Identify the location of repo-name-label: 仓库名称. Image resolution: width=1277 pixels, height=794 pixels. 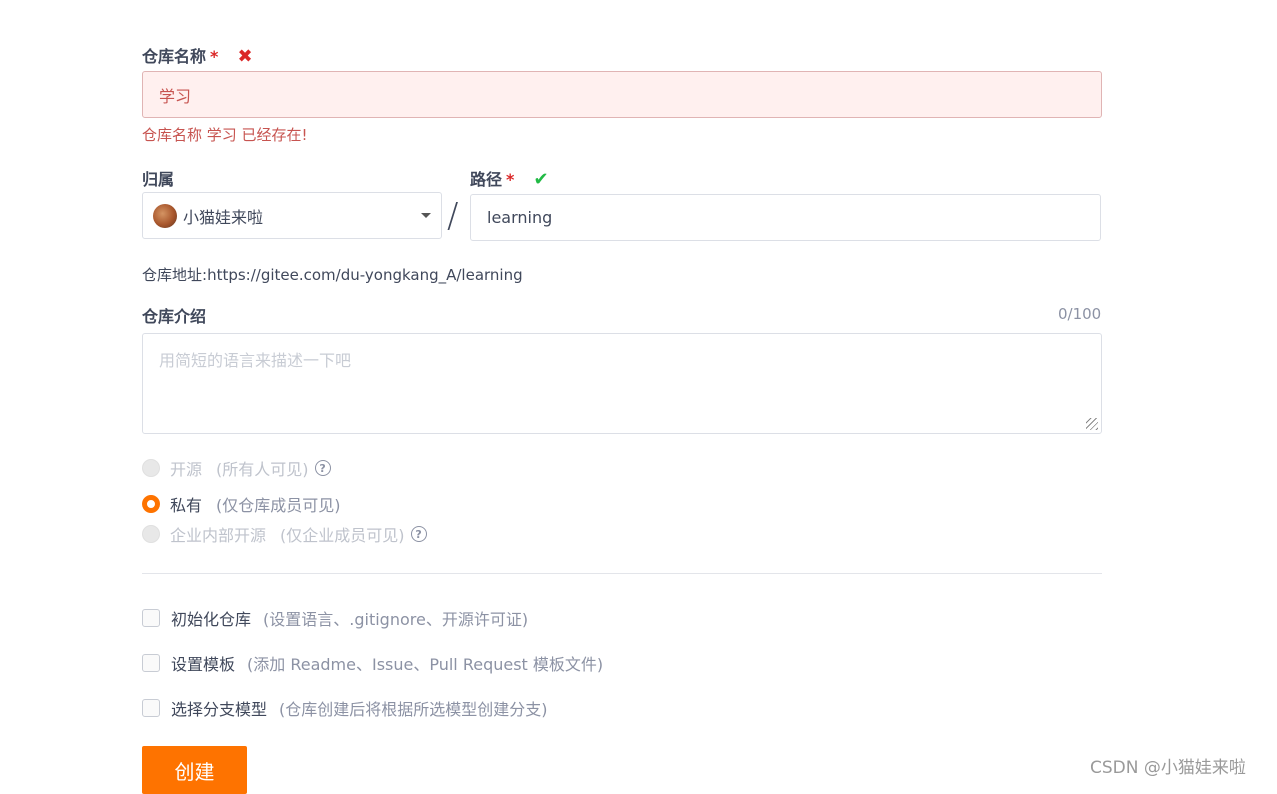
(174, 56).